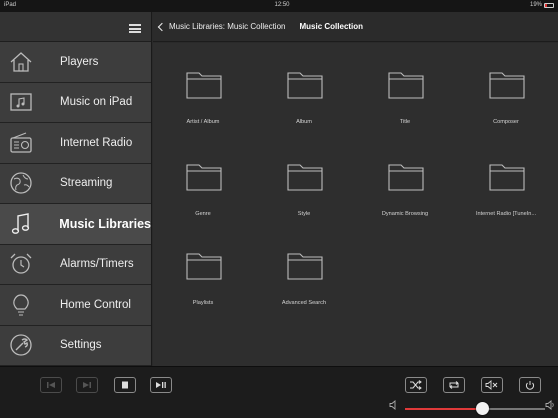  Describe the element at coordinates (97, 264) in the screenshot. I see `sidebar-item-label: Alarms/Timers` at that location.